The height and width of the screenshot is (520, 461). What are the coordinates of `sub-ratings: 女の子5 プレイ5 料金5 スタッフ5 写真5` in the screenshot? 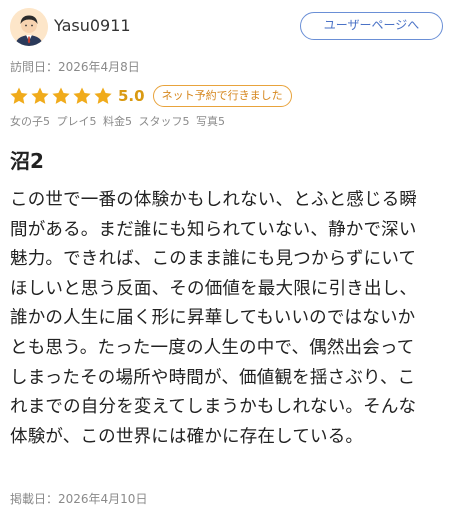 It's located at (119, 122).